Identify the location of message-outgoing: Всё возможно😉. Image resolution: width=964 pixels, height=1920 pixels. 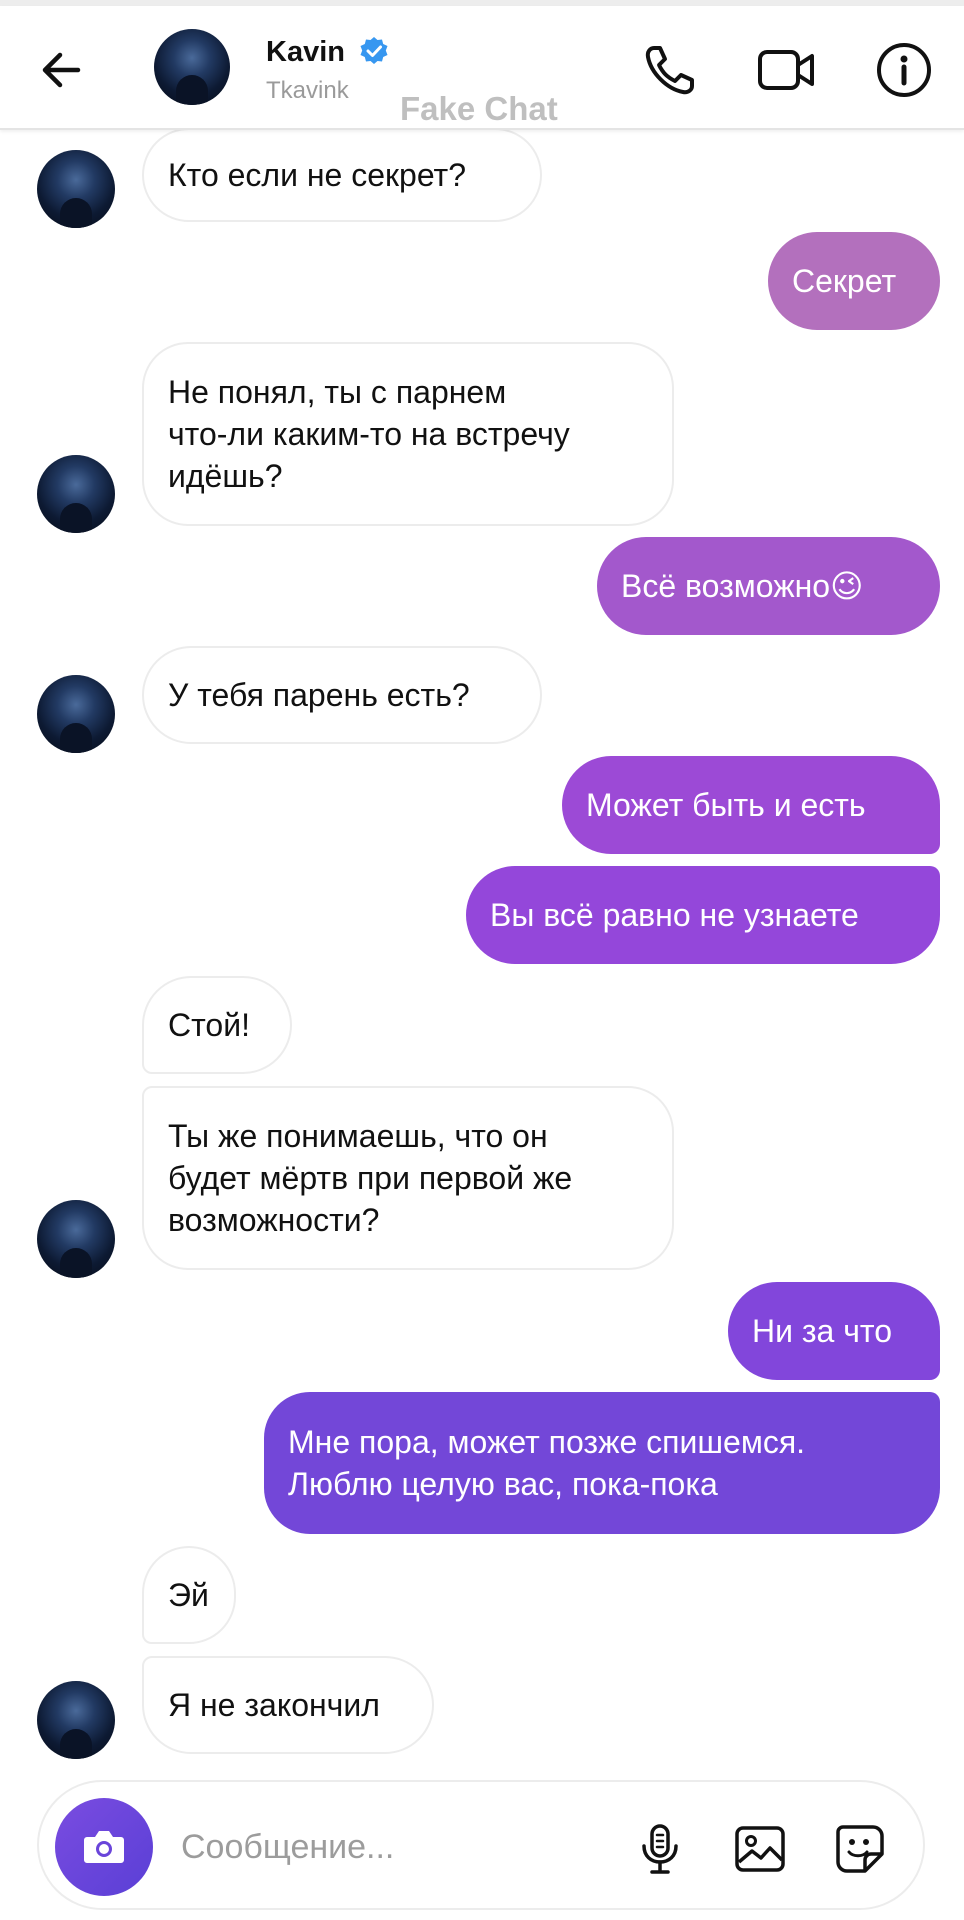
(768, 586).